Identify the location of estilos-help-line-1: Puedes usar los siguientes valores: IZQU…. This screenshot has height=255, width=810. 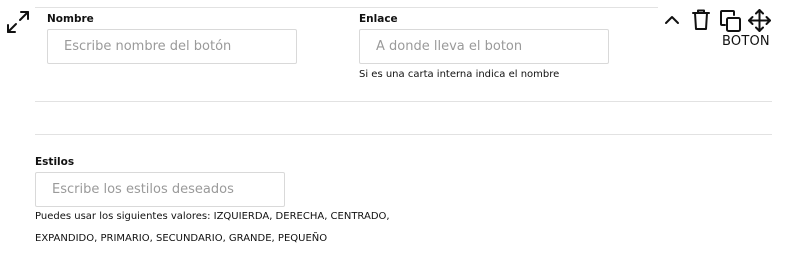
(212, 216).